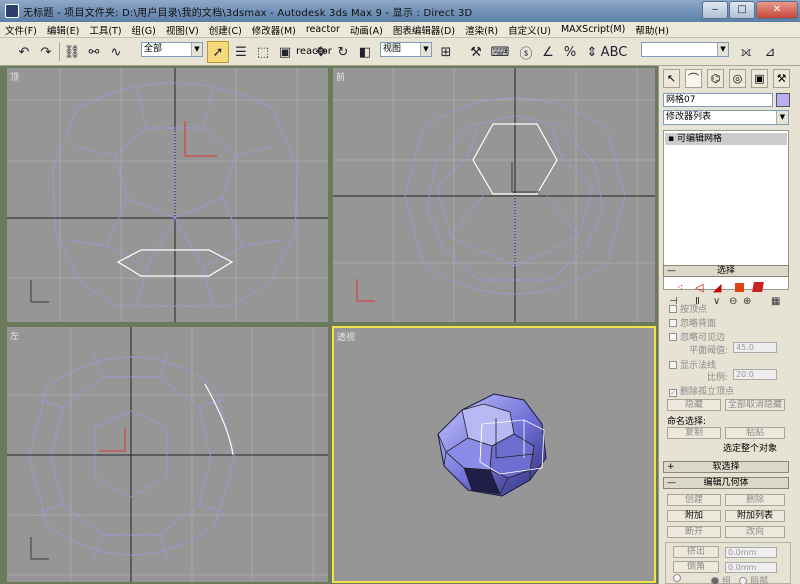 The image size is (800, 584). I want to click on paste-button: 粘贴, so click(755, 433).